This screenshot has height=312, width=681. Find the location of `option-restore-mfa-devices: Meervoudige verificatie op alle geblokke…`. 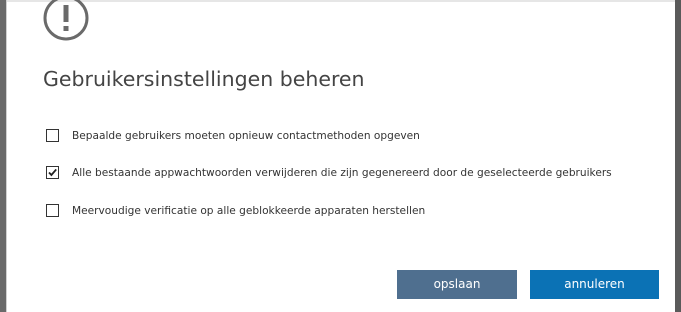

option-restore-mfa-devices: Meervoudige verificatie op alle geblokke… is located at coordinates (235, 210).